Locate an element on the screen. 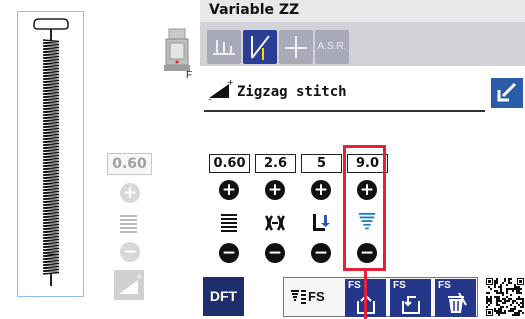 This screenshot has width=525, height=319. fs-delete-button: FS is located at coordinates (455, 298).